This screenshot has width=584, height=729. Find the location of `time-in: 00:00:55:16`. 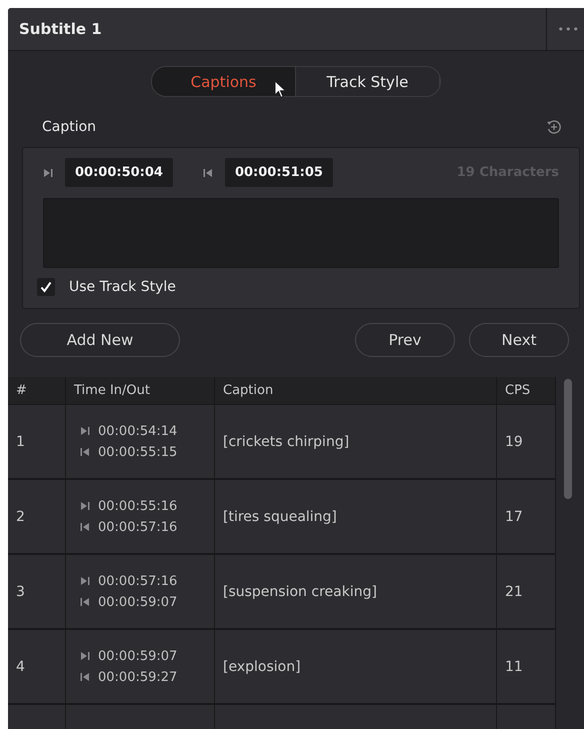

time-in: 00:00:55:16 is located at coordinates (138, 506).